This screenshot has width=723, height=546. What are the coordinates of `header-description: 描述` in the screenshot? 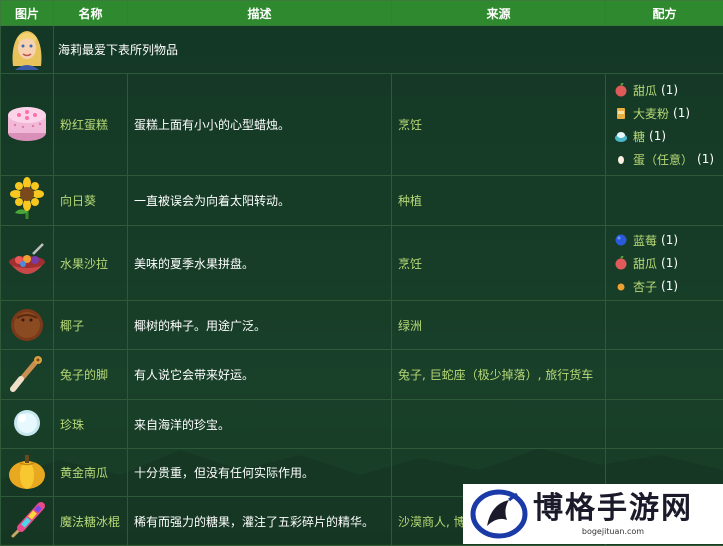 It's located at (260, 13).